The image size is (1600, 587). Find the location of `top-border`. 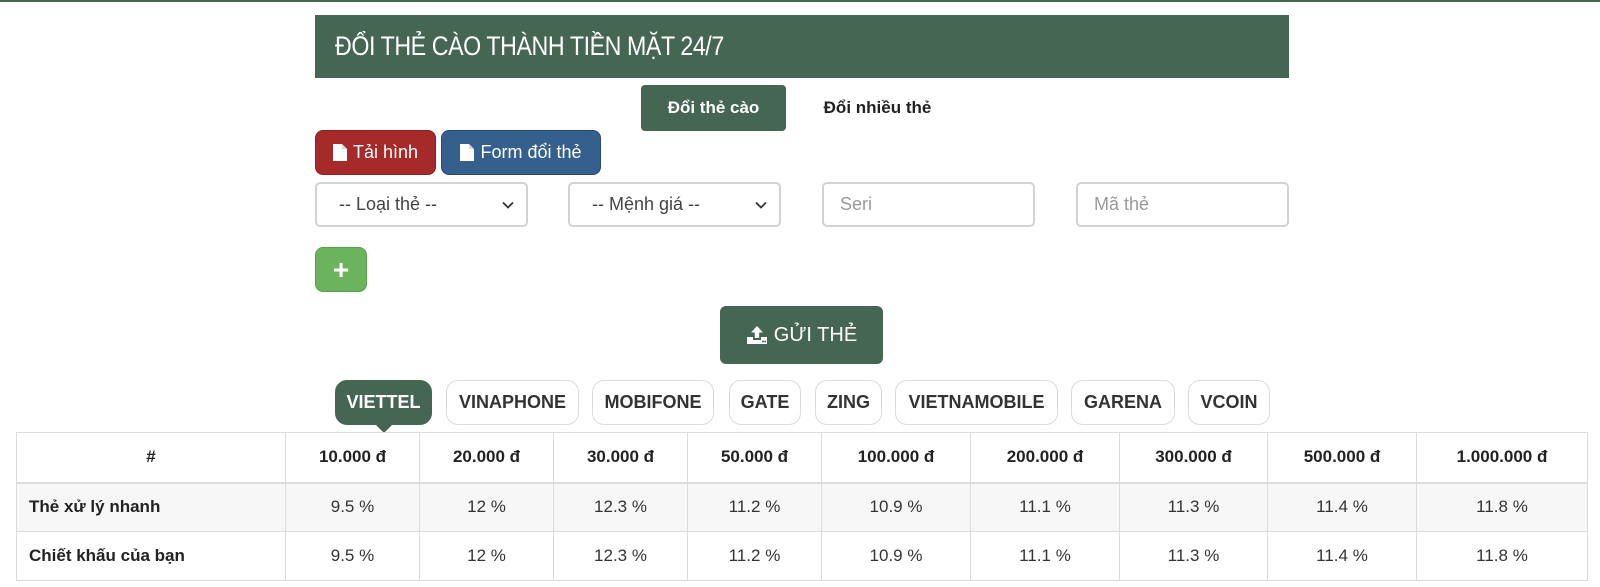

top-border is located at coordinates (800, 1).